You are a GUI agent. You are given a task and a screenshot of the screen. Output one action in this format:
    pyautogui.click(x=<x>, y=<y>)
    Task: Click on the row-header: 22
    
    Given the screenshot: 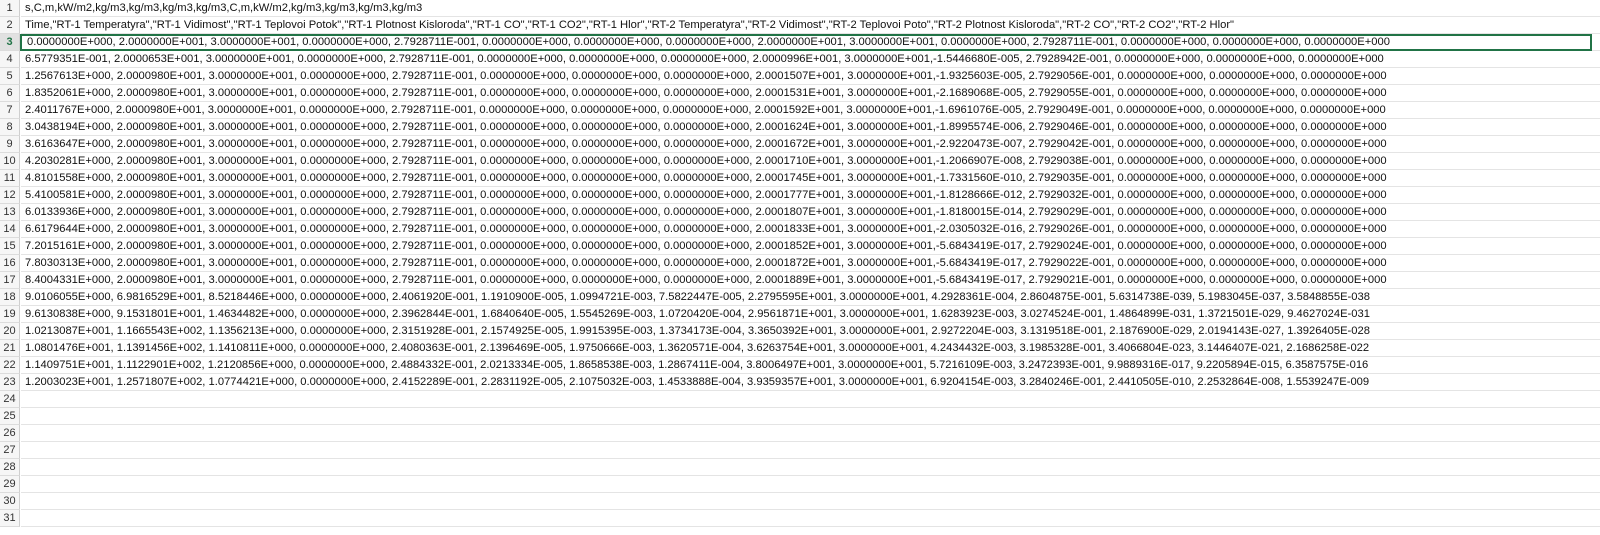 What is the action you would take?
    pyautogui.click(x=10, y=365)
    